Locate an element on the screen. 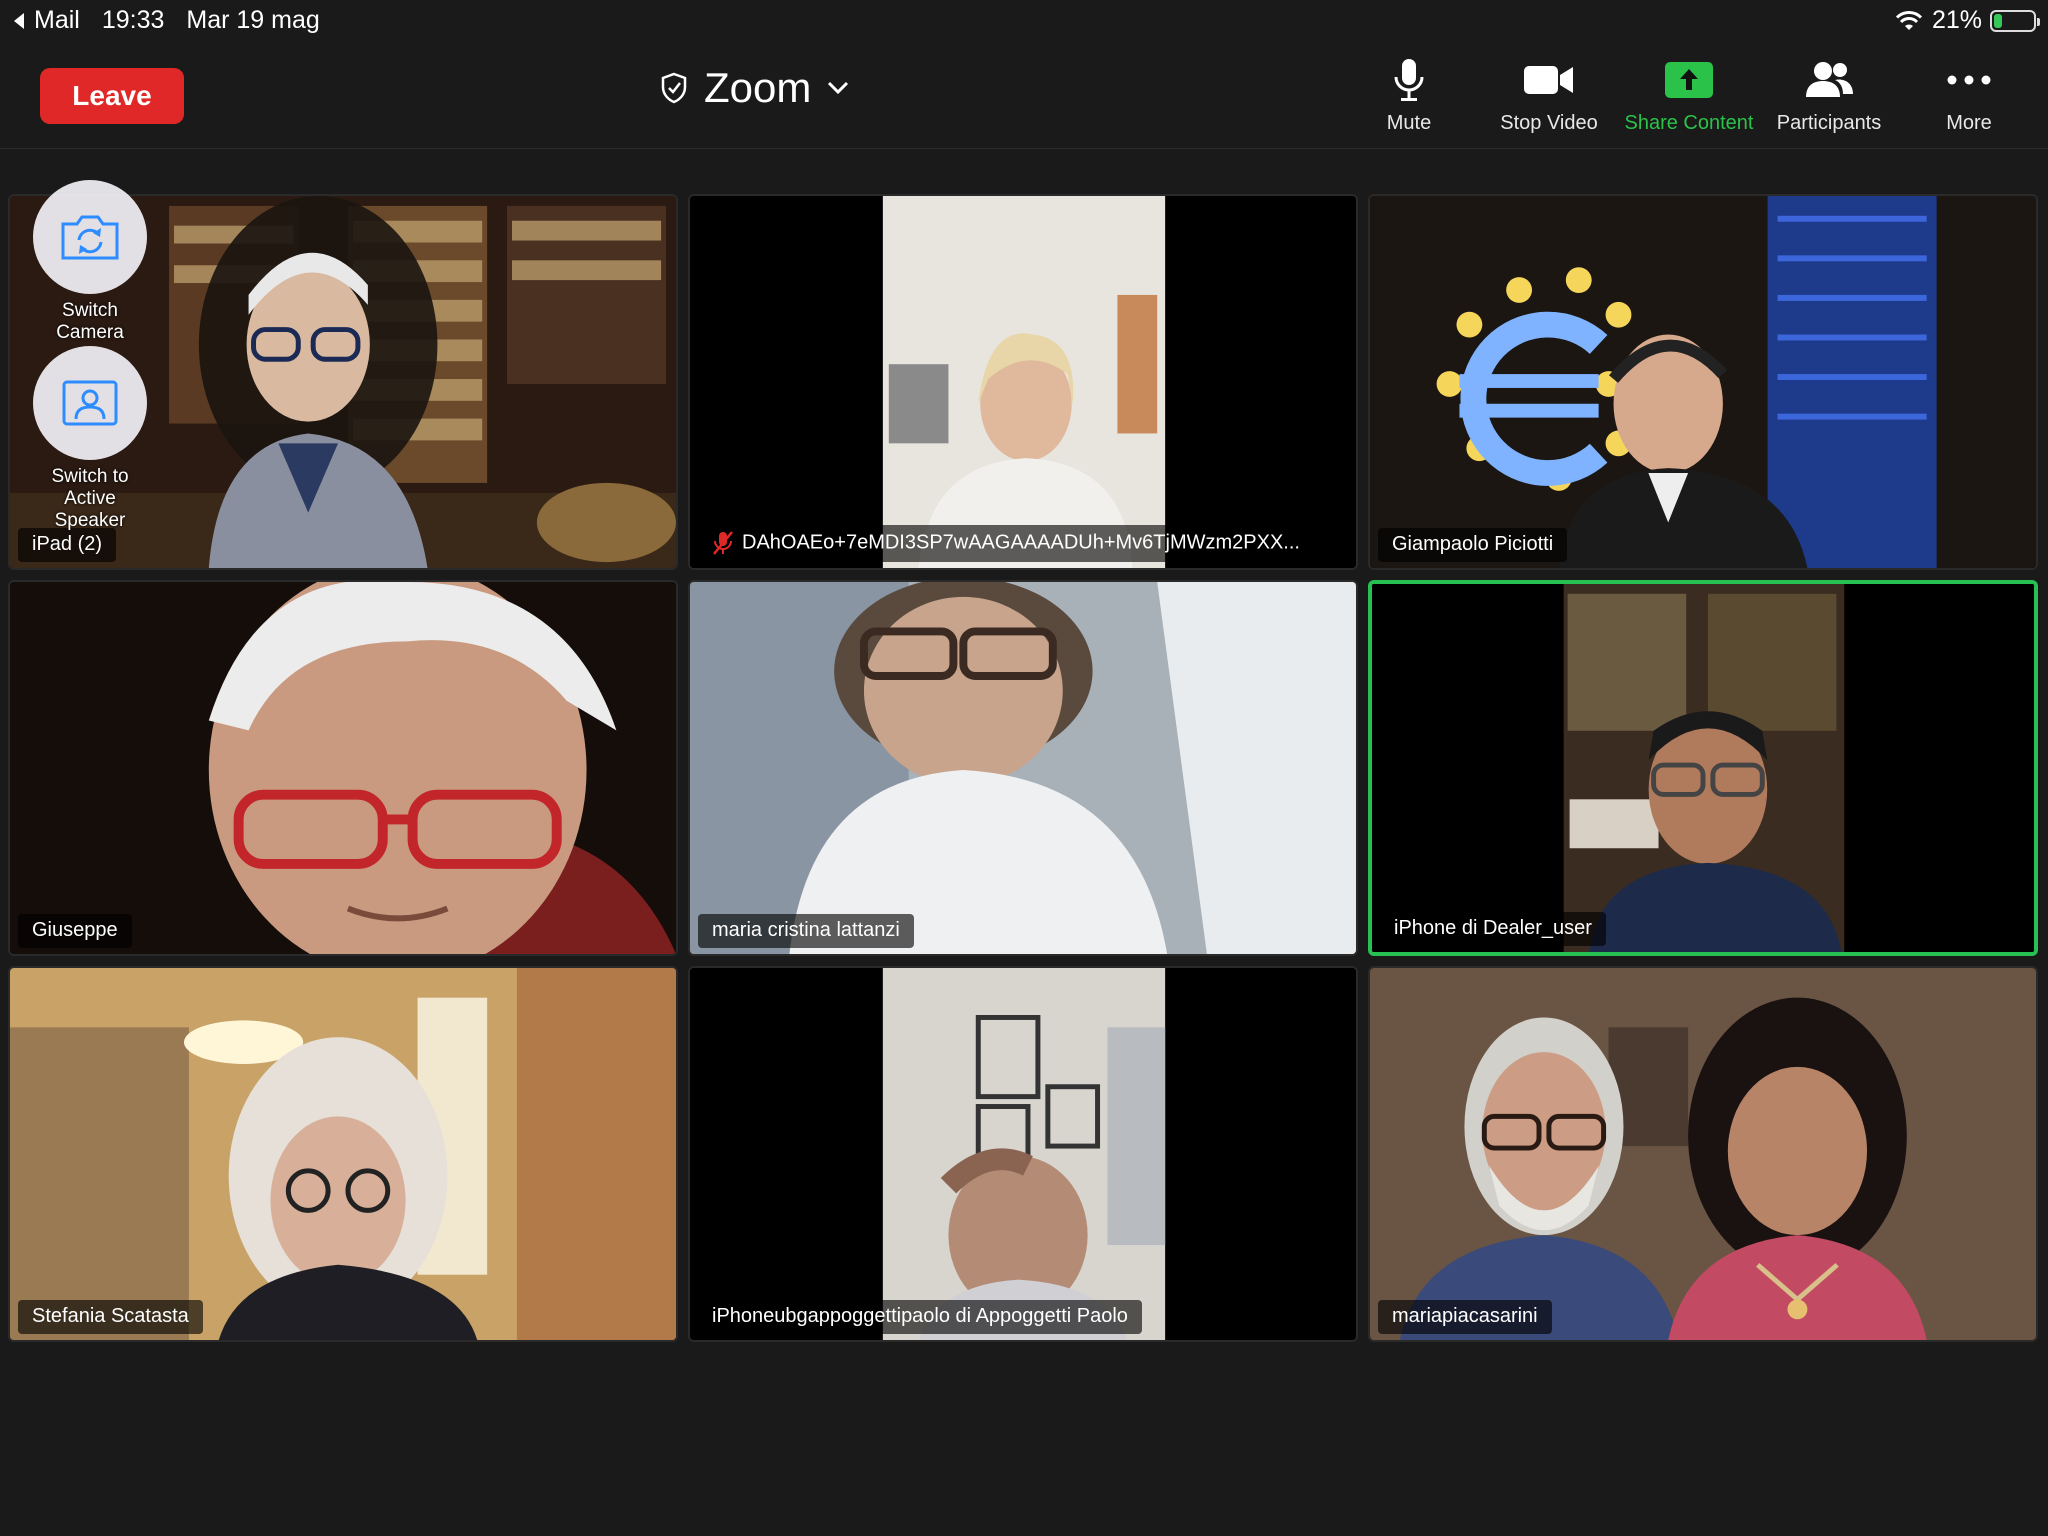  switch-speaker-label-line1: Switch to is located at coordinates (90, 476).